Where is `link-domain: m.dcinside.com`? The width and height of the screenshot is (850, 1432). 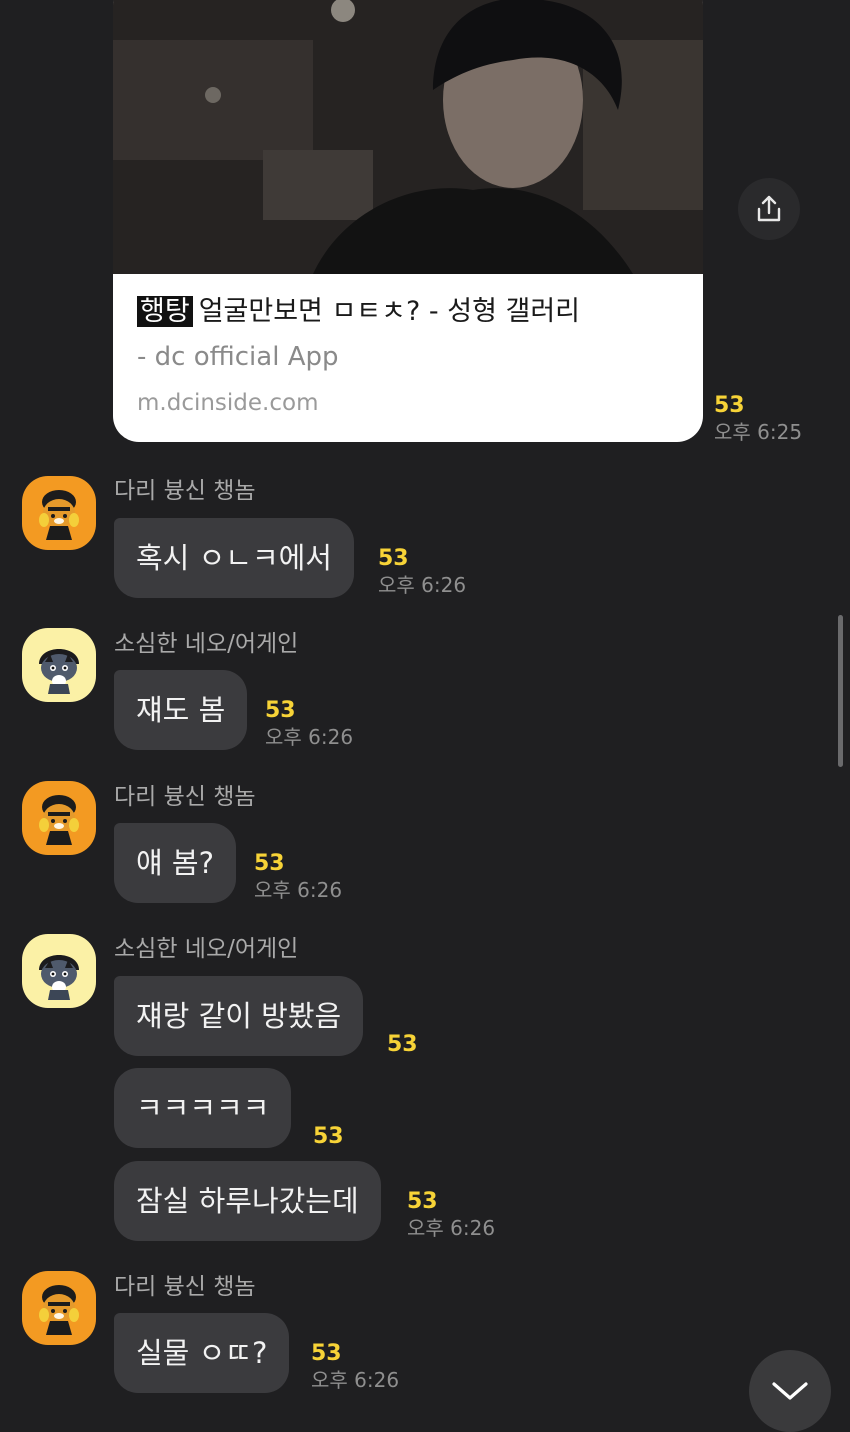
link-domain: m.dcinside.com is located at coordinates (228, 403).